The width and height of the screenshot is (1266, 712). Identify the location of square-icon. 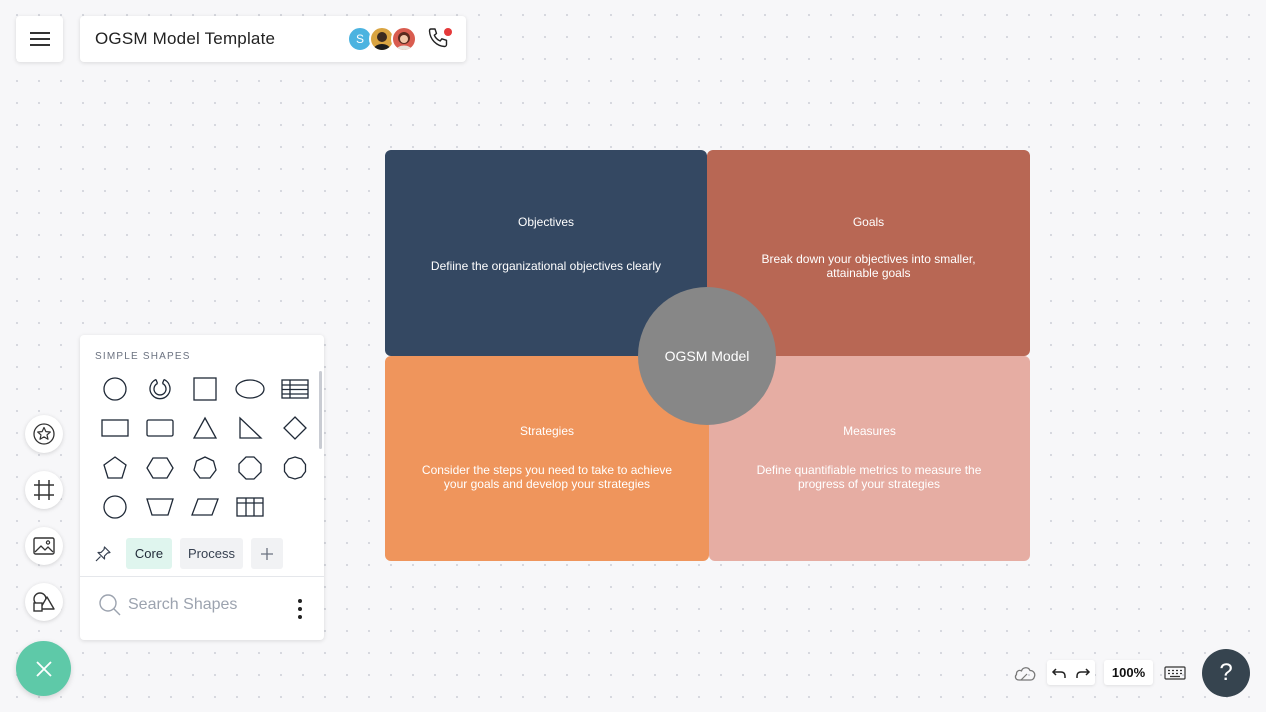
(204, 389).